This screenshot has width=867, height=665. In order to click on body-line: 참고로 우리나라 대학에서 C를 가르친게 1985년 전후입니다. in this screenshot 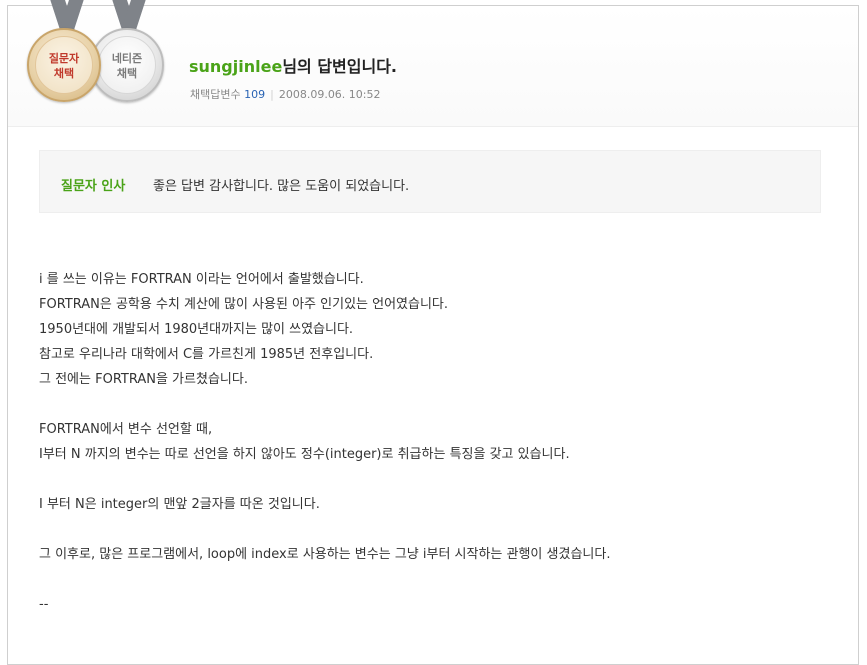, I will do `click(206, 354)`.